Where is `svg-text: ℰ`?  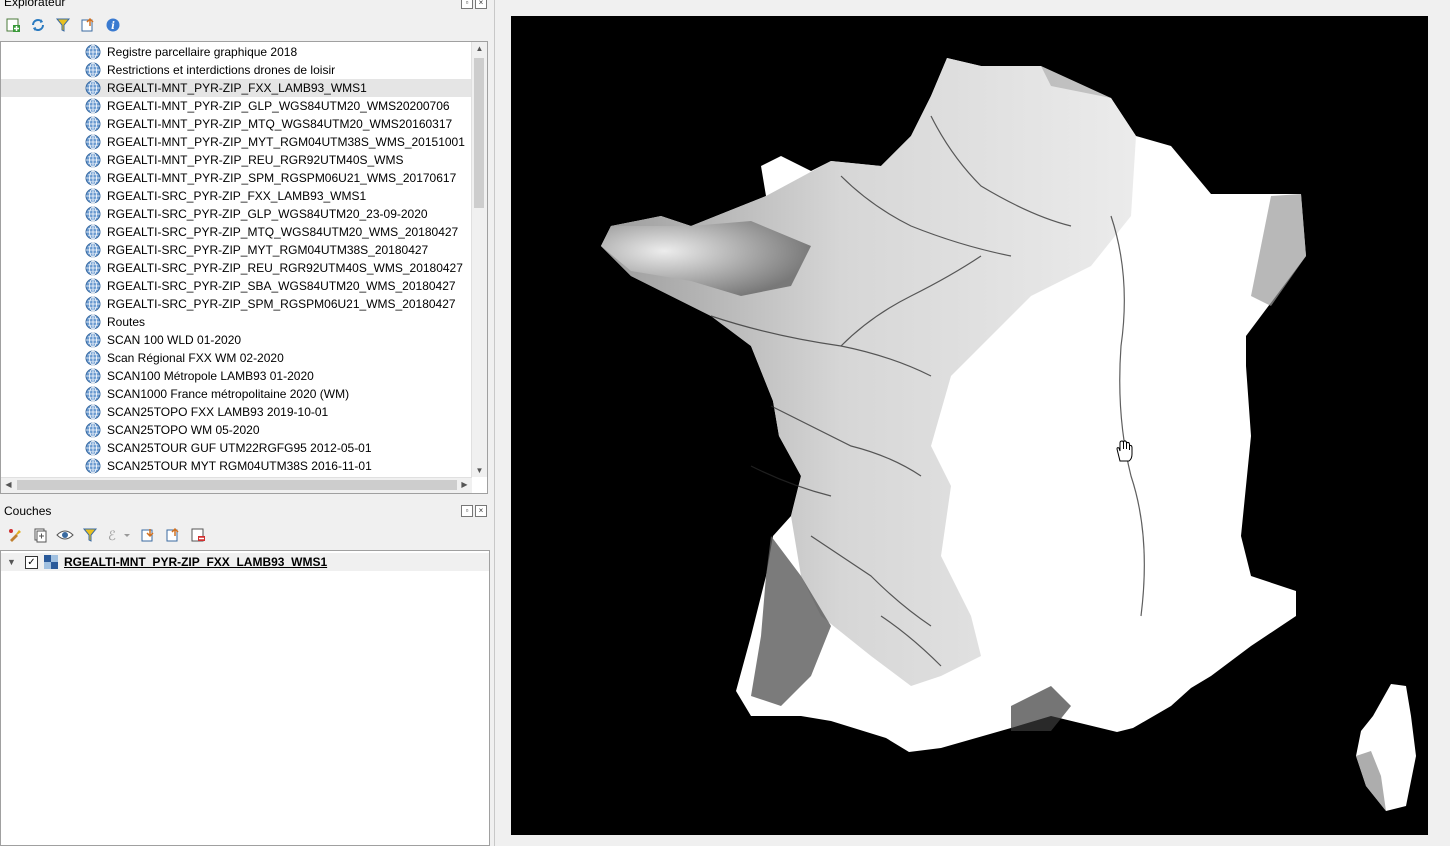 svg-text: ℰ is located at coordinates (112, 536).